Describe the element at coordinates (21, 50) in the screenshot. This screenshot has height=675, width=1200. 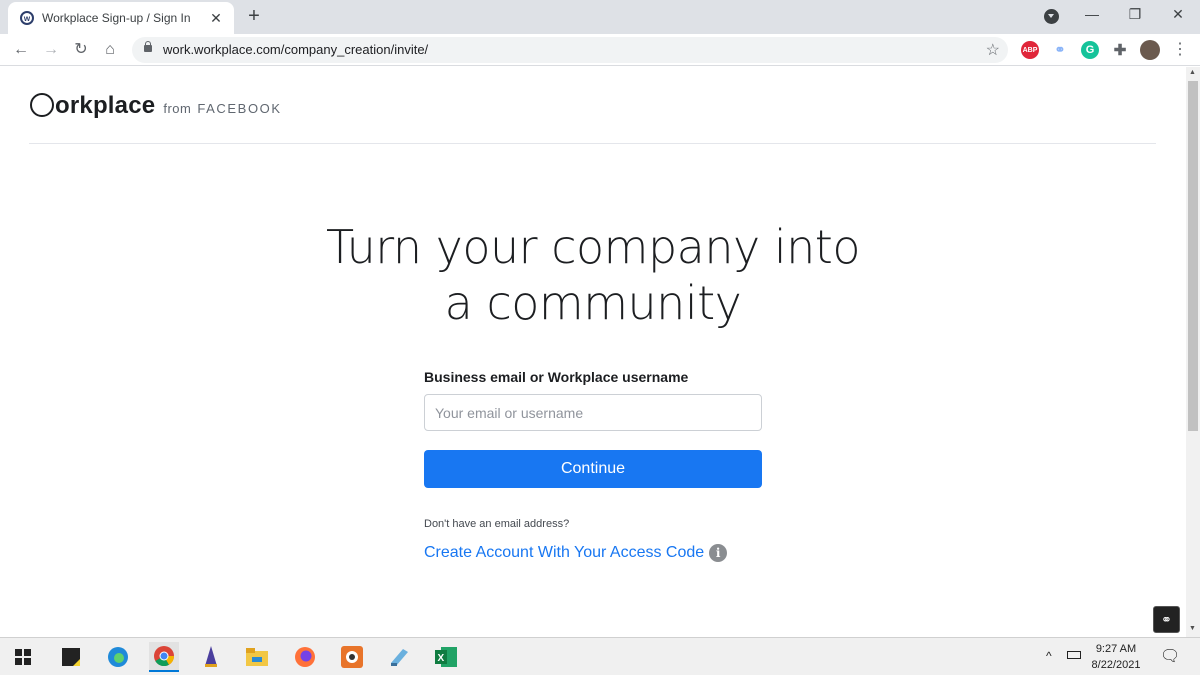
I see `back-button: ←` at that location.